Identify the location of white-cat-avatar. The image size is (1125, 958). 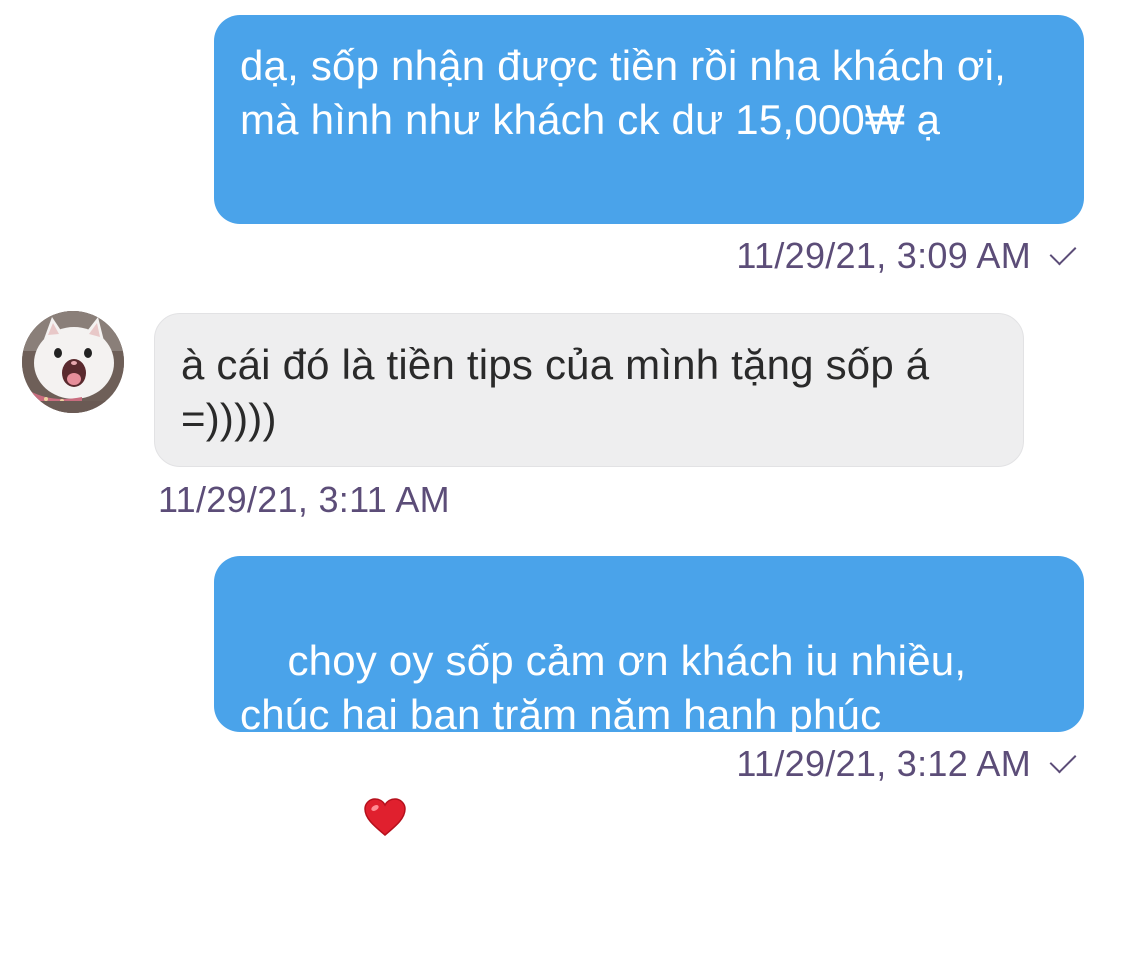
(73, 362).